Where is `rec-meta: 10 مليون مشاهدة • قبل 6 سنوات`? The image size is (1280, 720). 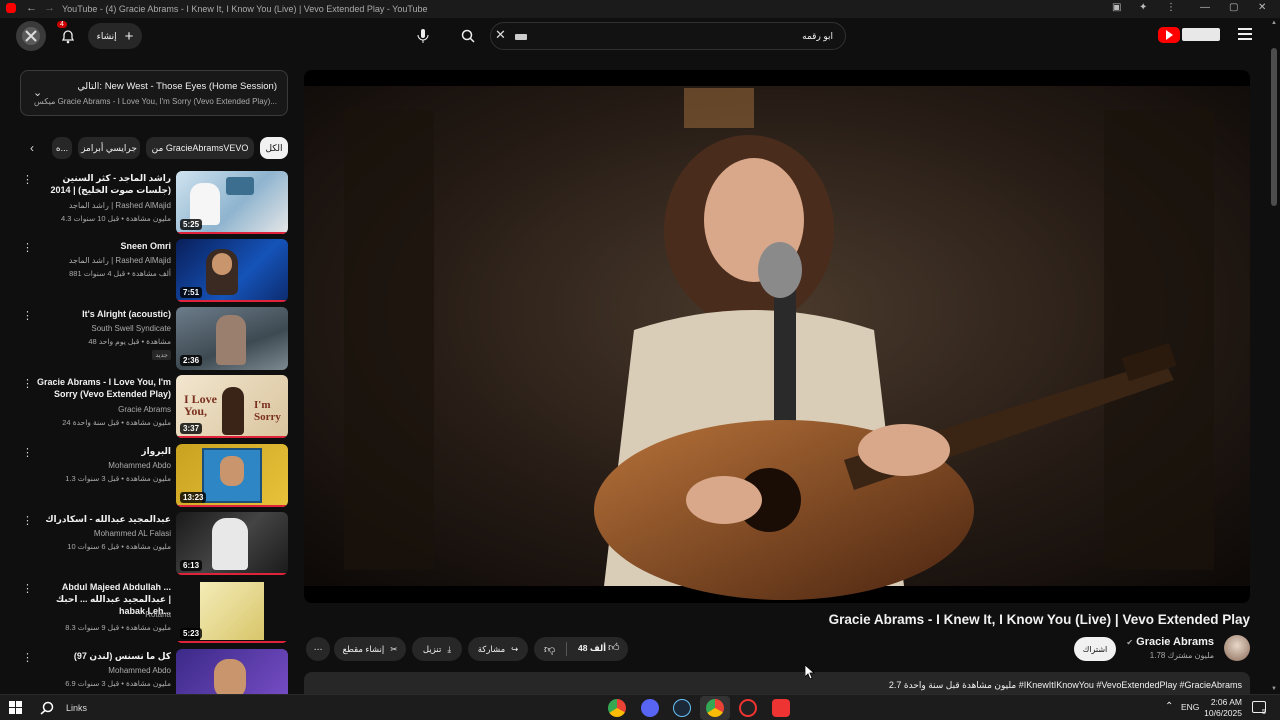
rec-meta: 10 مليون مشاهدة • قبل 6 سنوات is located at coordinates (119, 546).